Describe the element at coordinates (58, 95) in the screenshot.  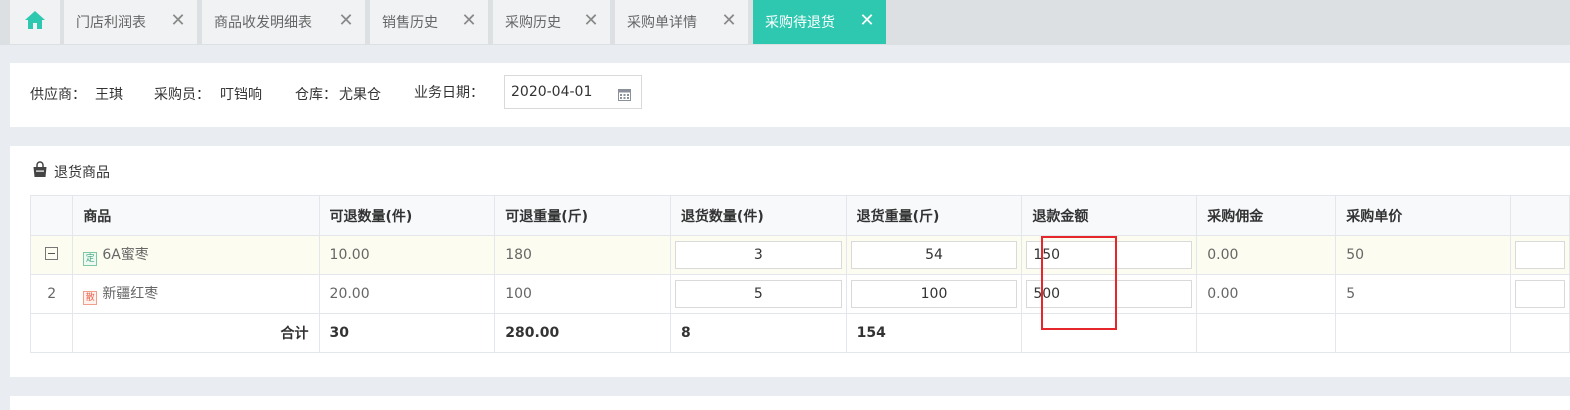
I see `supplier-label: 供应商：` at that location.